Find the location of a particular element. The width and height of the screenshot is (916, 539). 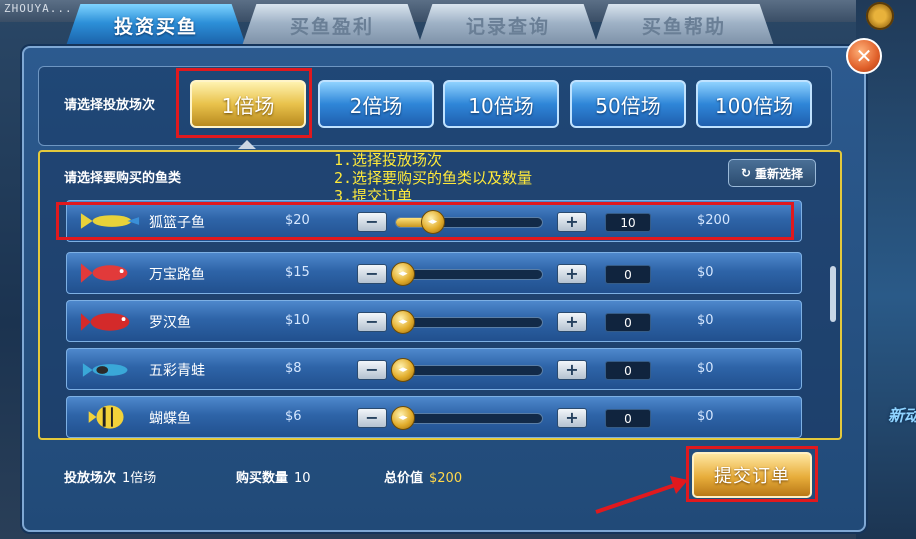

footer-quantity-label: 购买数量 is located at coordinates (262, 478).